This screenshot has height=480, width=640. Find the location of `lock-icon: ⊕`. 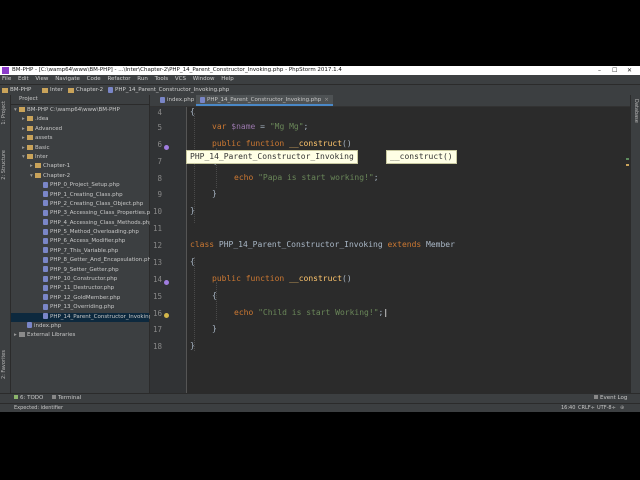

lock-icon: ⊕ is located at coordinates (622, 408).